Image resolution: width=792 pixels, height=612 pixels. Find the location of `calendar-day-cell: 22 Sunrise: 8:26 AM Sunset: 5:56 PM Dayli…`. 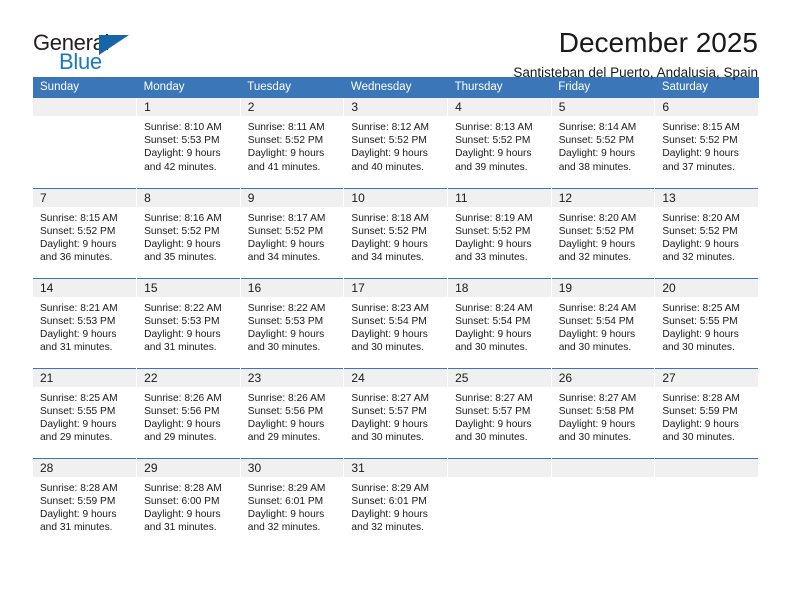

calendar-day-cell: 22 Sunrise: 8:26 AM Sunset: 5:56 PM Dayli… is located at coordinates (188, 412).